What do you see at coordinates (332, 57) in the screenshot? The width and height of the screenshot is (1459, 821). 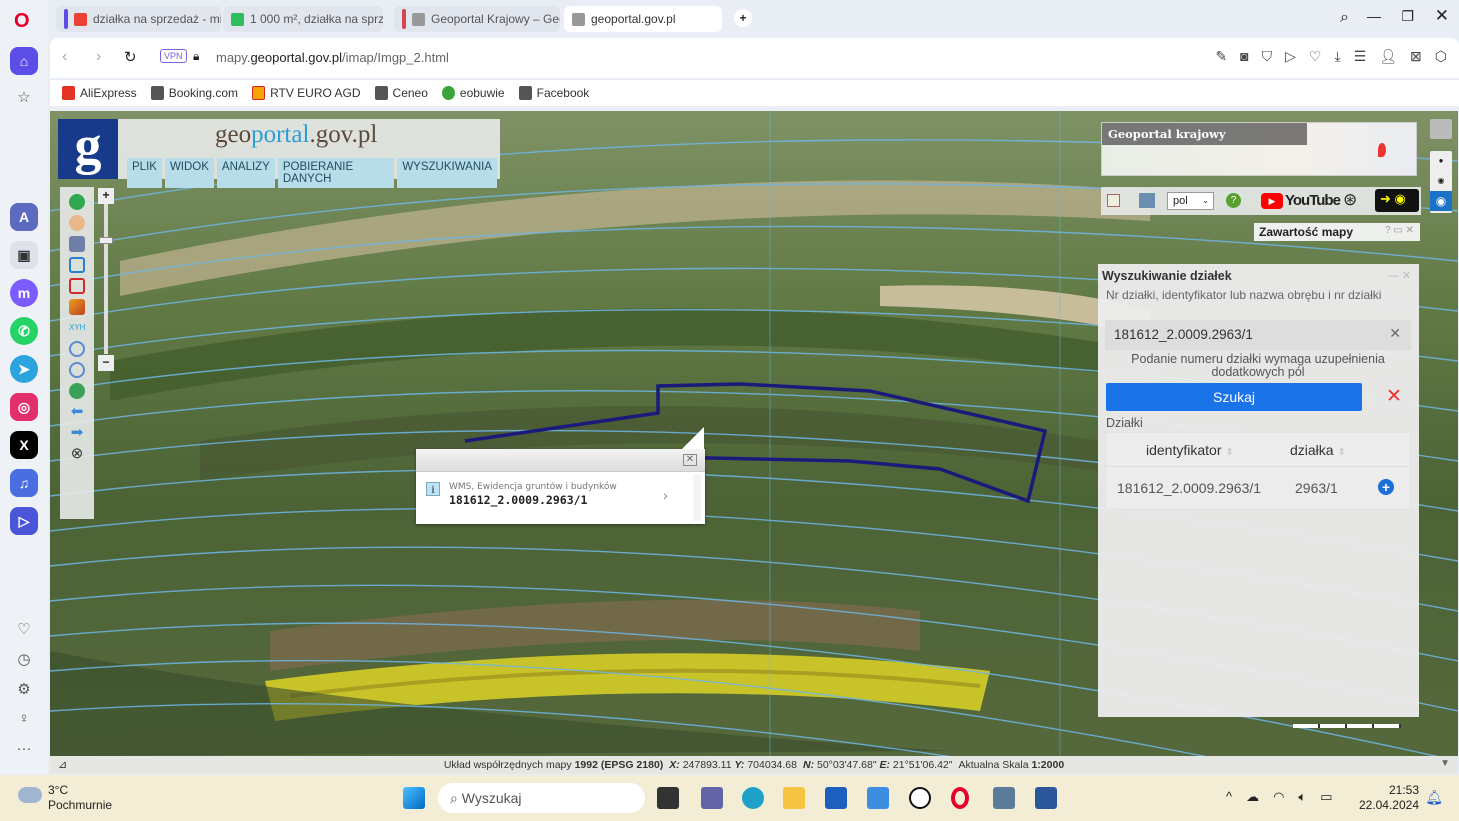 I see `url-field: mapy.geoportal.gov.pl/imap/Imgp_2.html` at bounding box center [332, 57].